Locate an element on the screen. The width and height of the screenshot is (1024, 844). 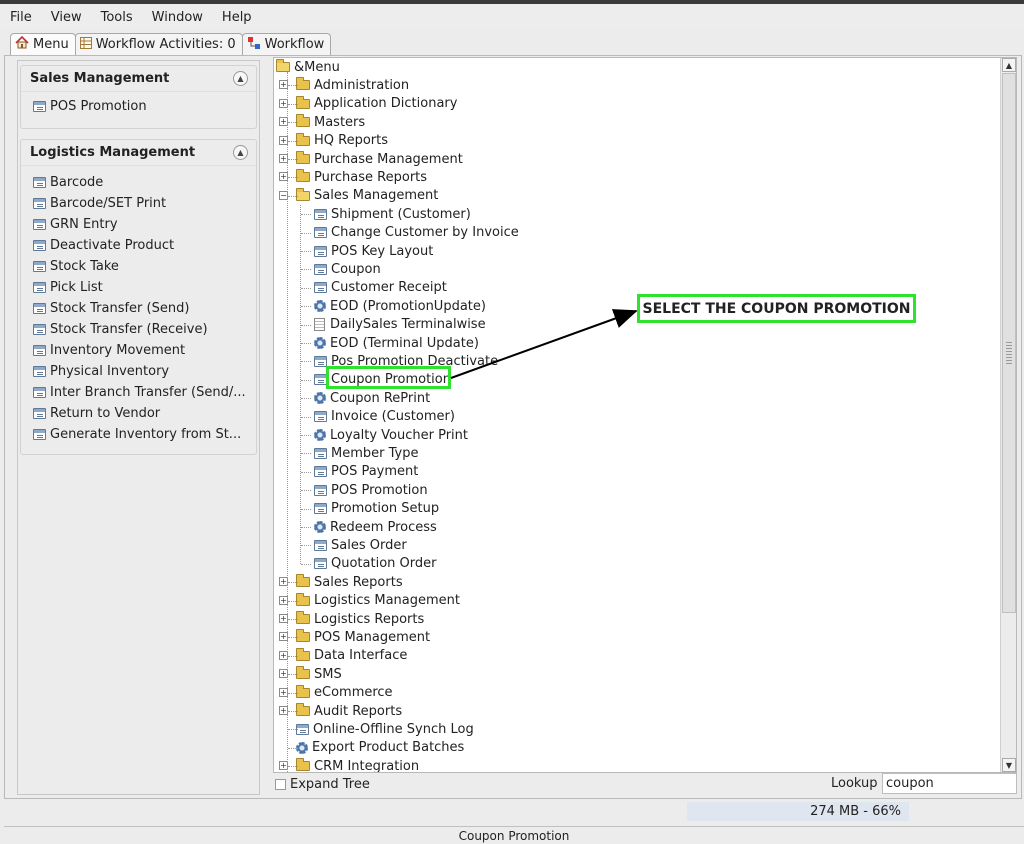
sales-management-header: Sales Management ▲ is located at coordinates (138, 79).